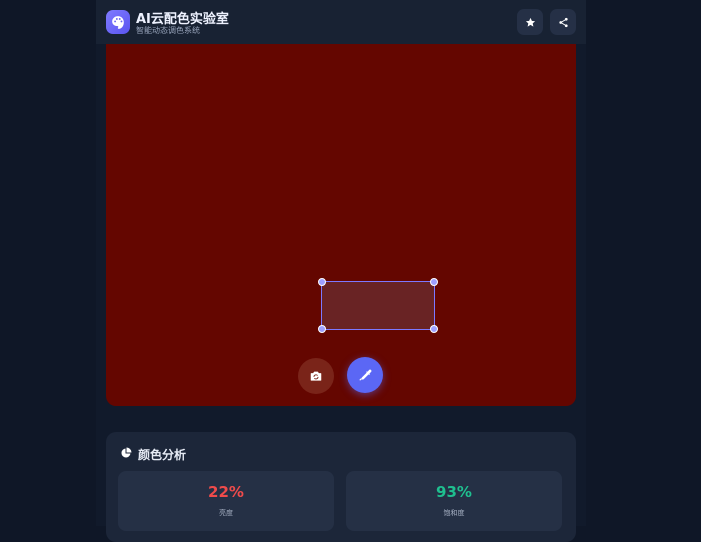 This screenshot has height=542, width=701. Describe the element at coordinates (126, 452) in the screenshot. I see `pie-chart-icon` at that location.